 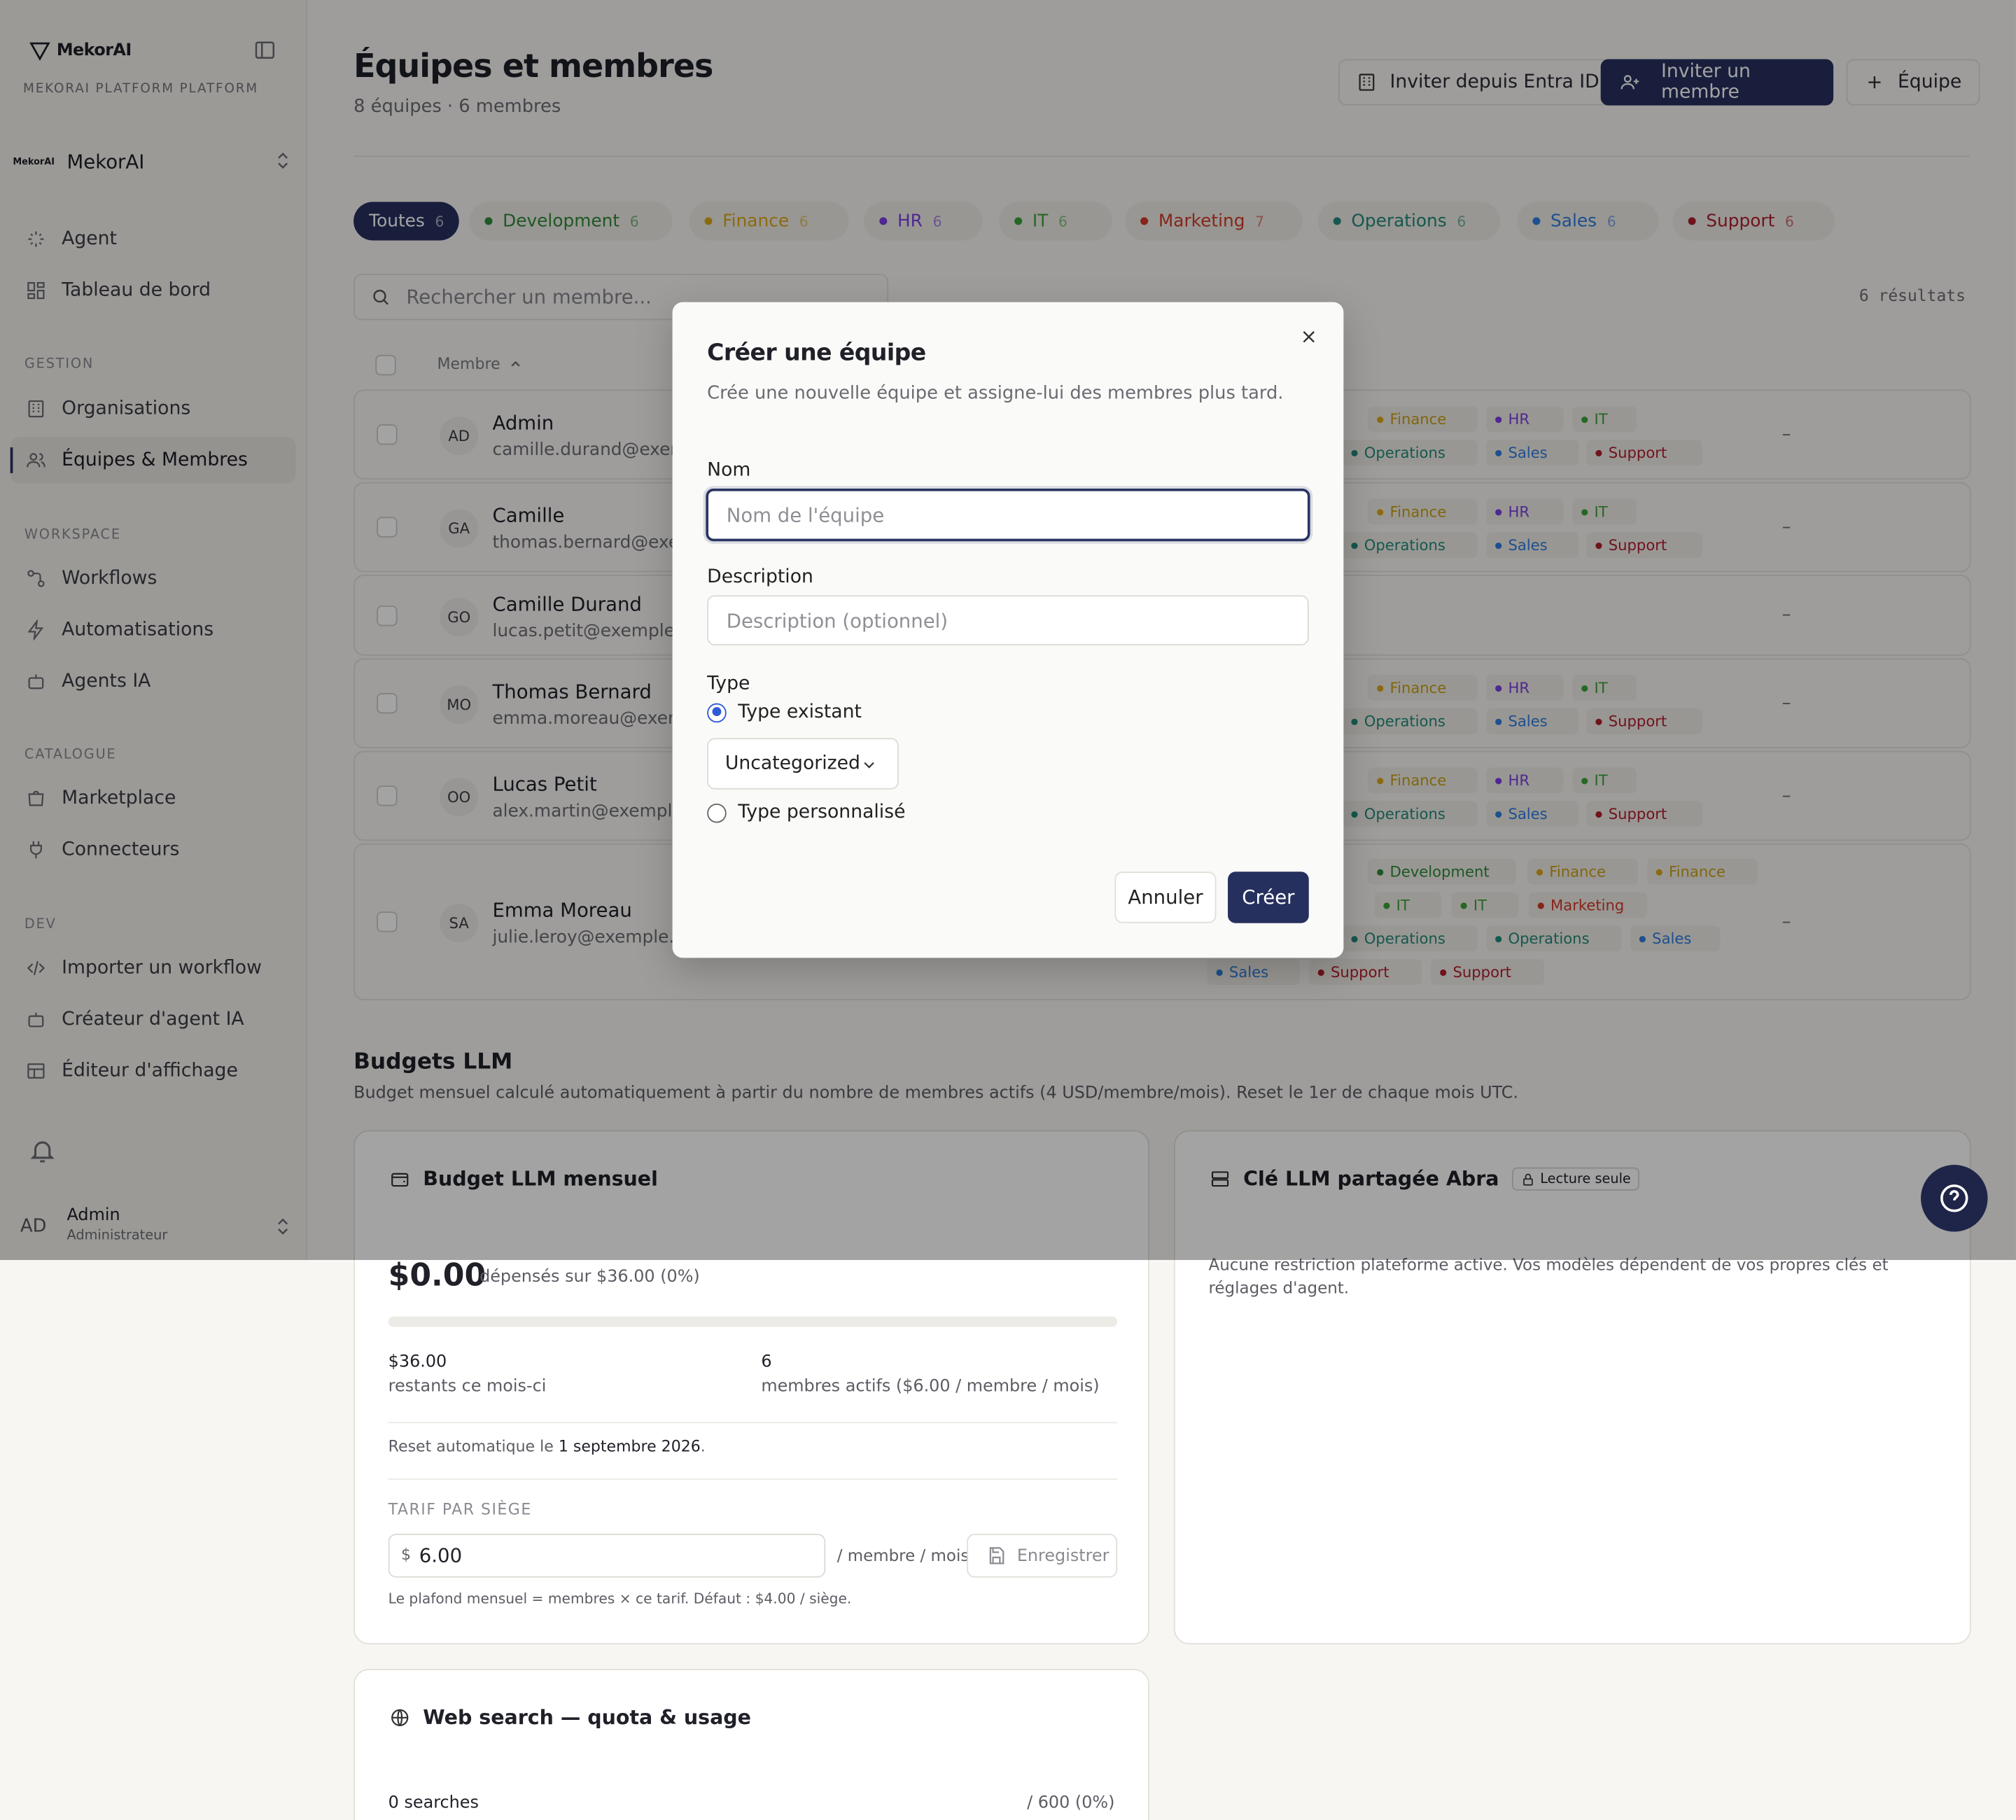 What do you see at coordinates (1071, 1803) in the screenshot?
I see `search-quota: / 600 (0%)` at bounding box center [1071, 1803].